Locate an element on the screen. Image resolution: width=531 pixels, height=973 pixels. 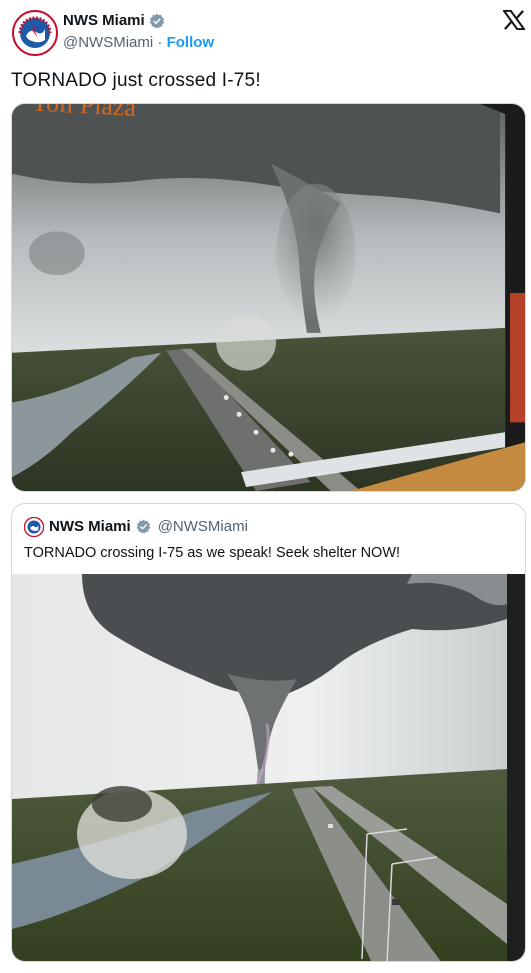
quoted-author-name: NWS Miami is located at coordinates (90, 526).